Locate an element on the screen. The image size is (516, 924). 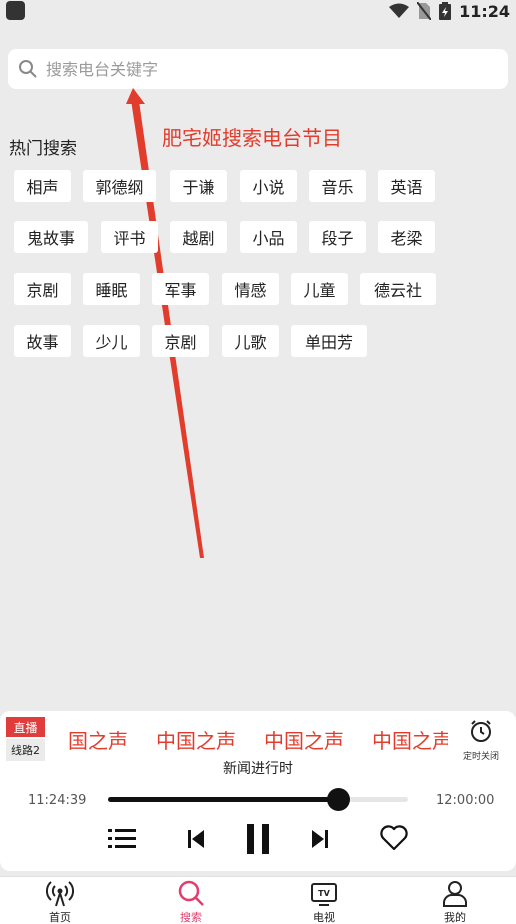
svg-text: TV is located at coordinates (324, 893).